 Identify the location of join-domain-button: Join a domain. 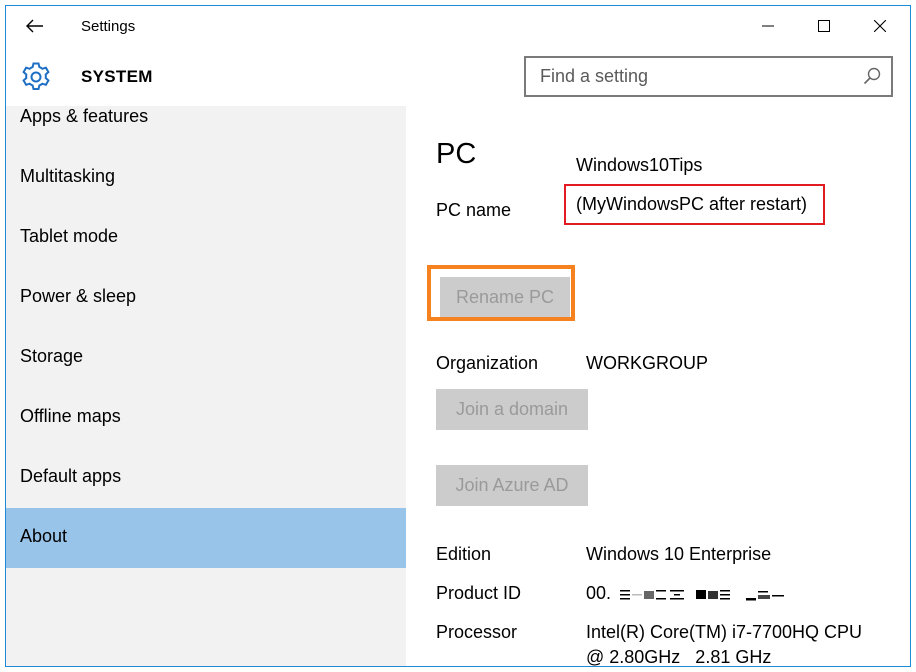
(512, 409).